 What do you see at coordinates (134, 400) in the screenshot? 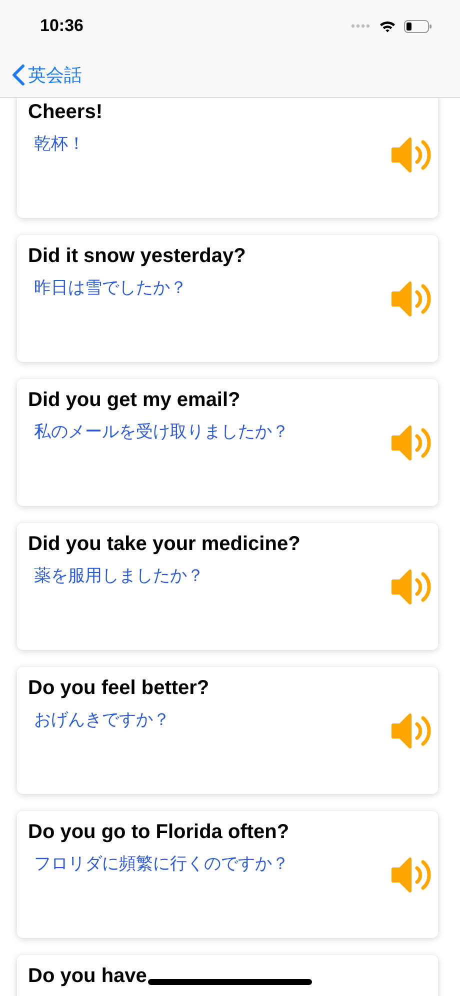
I see `english-phrase: Did you get my email?` at bounding box center [134, 400].